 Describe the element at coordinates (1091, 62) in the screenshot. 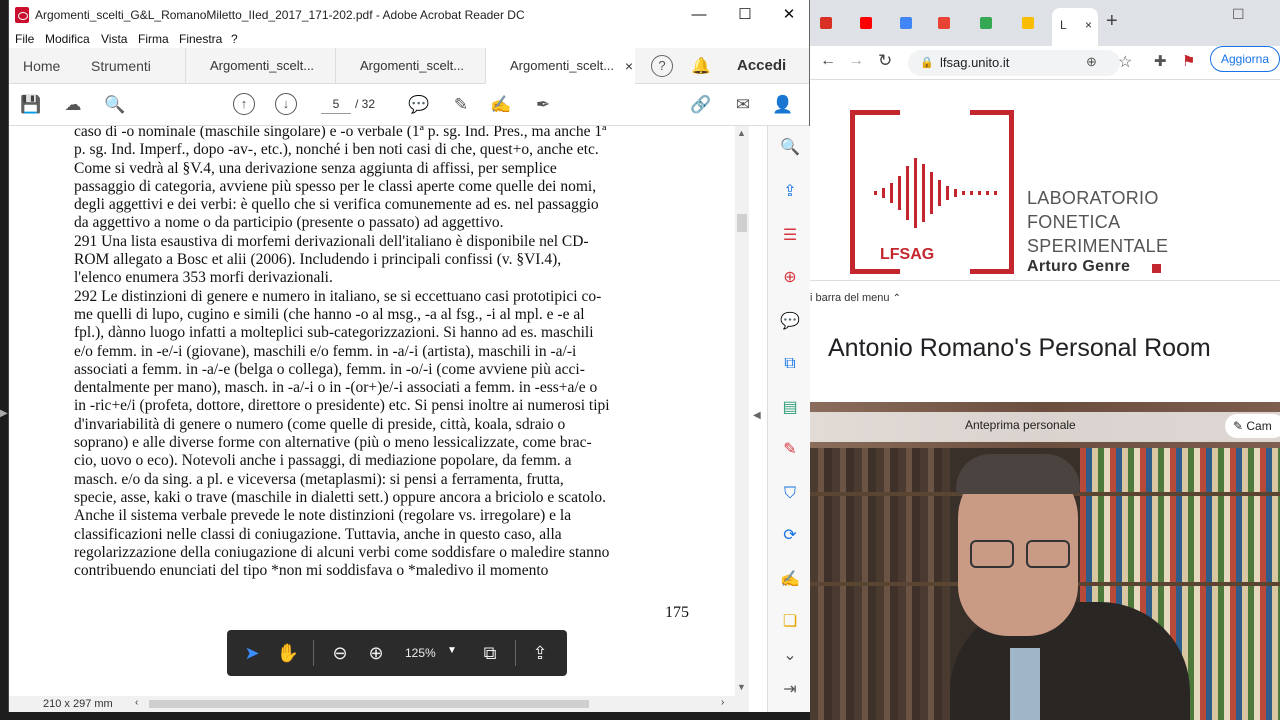

I see `zoom-lens-icon: ⊕` at that location.